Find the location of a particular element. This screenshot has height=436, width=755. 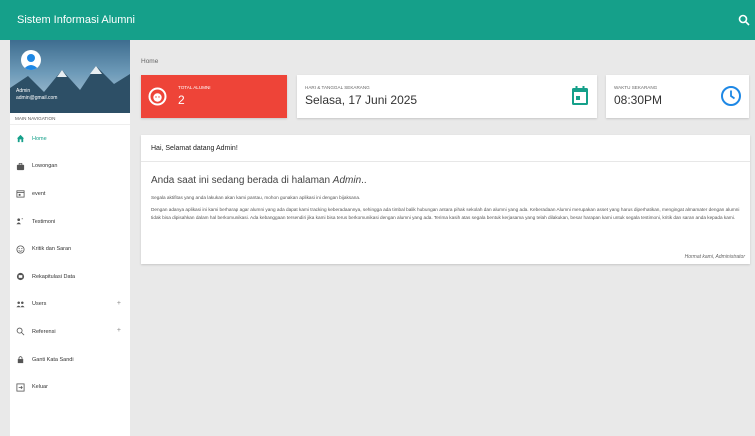

sidebar-item-kritik-saran: Kritik dan Saran is located at coordinates (70, 249).